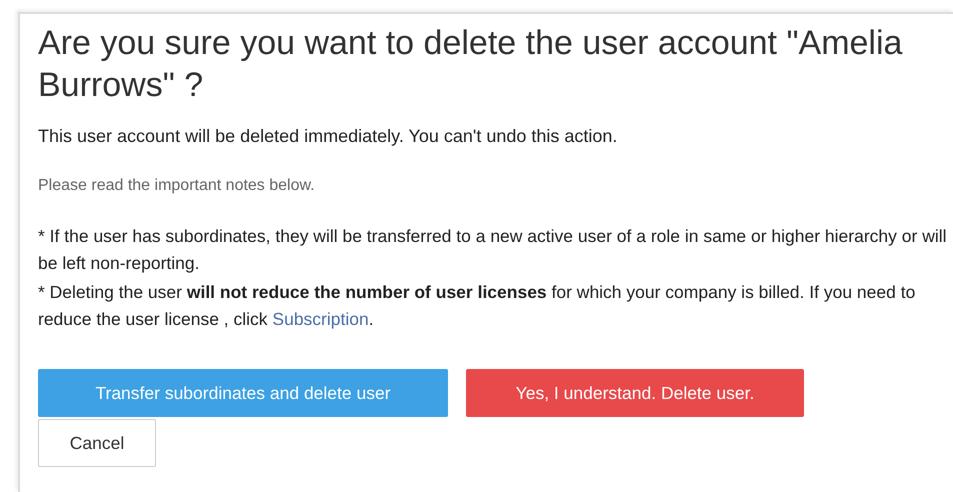 Image resolution: width=953 pixels, height=492 pixels. What do you see at coordinates (477, 306) in the screenshot?
I see `note-text: * Deleting the user will not reduce the number of user licenses for which your company is billed. If you need to reduce the user license , click Subscription.` at bounding box center [477, 306].